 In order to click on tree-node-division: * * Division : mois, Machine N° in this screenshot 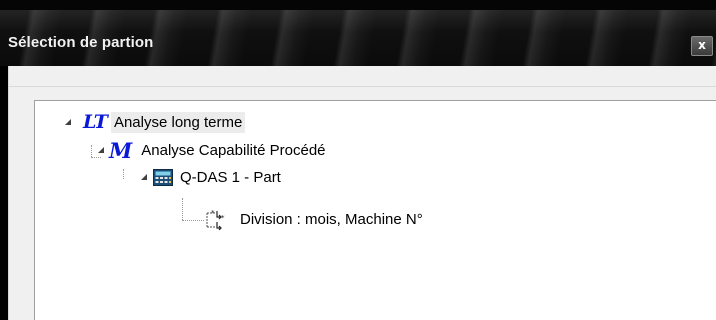, I will do `click(315, 219)`.